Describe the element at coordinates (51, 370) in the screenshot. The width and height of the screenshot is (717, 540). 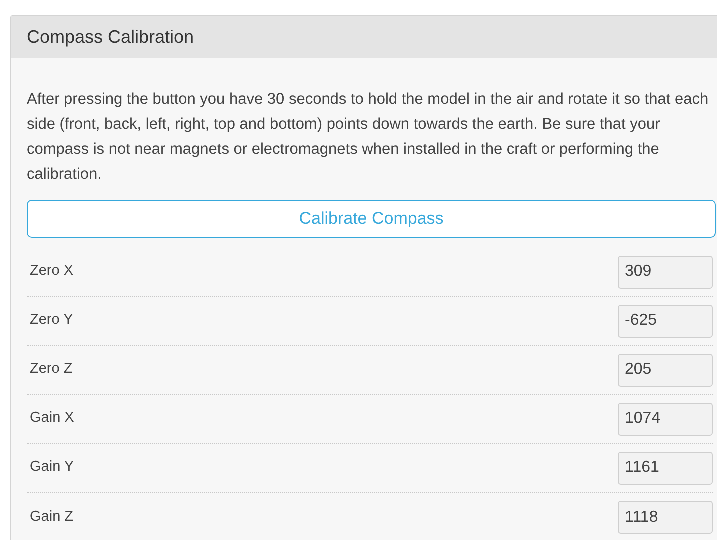
I see `field-label: Zero Z` at that location.